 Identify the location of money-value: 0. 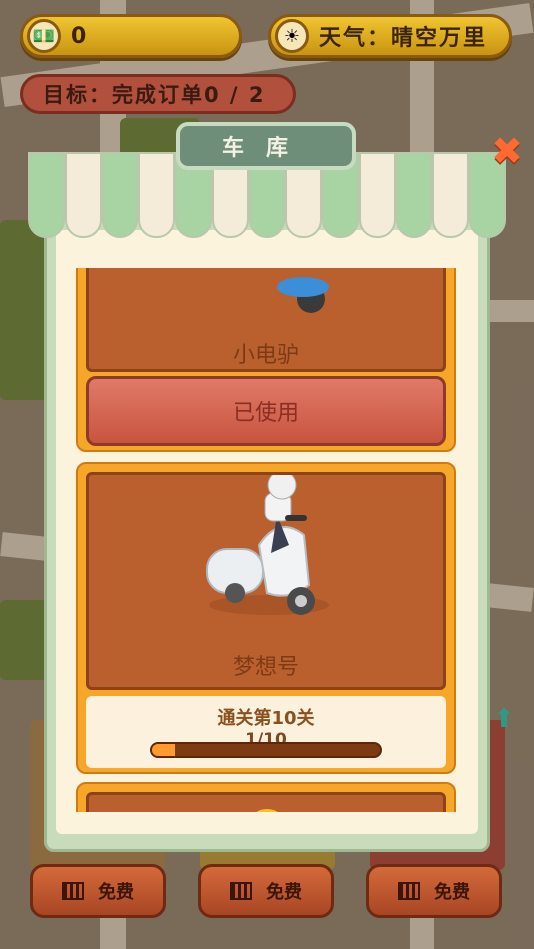
(80, 36).